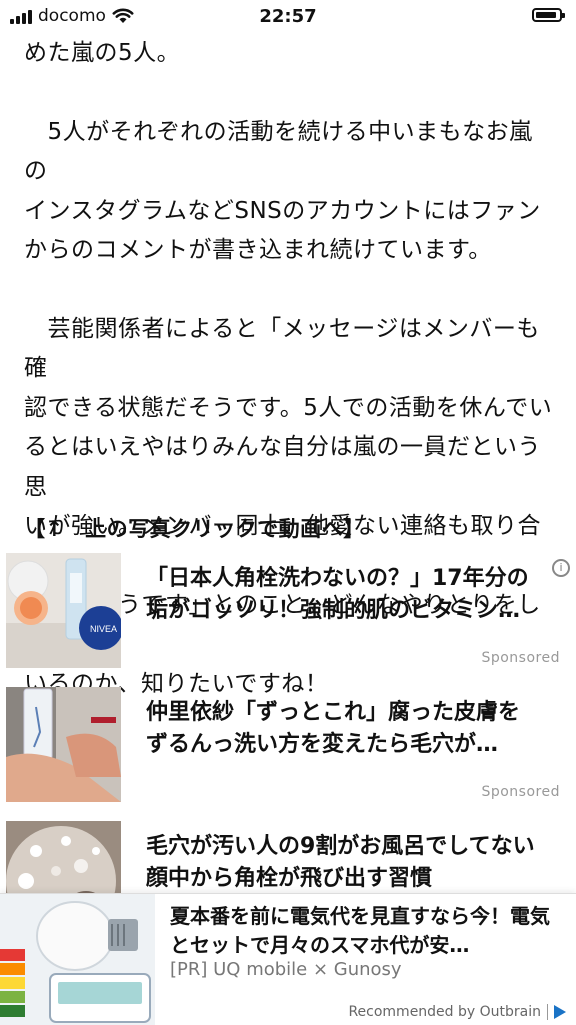 The image size is (576, 1025). I want to click on battery-icon, so click(548, 15).